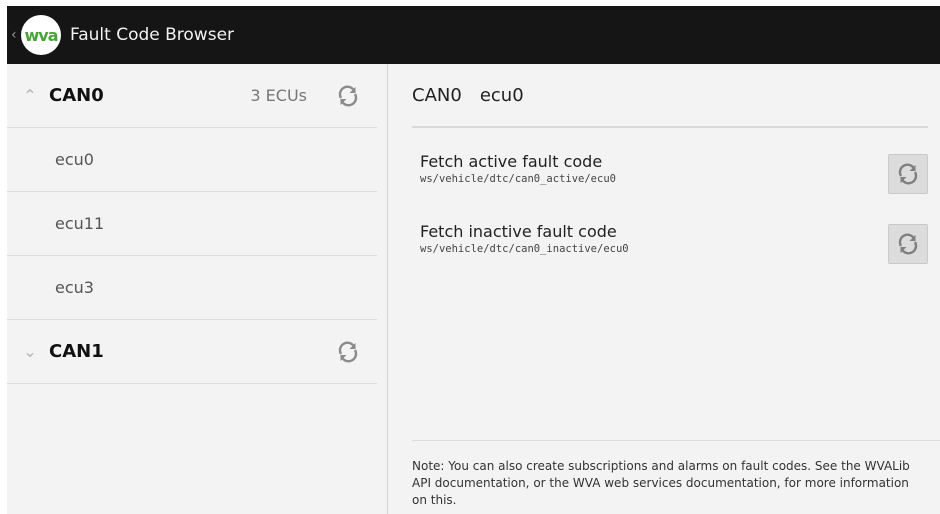 This screenshot has width=940, height=514. What do you see at coordinates (473, 35) in the screenshot?
I see `action-bar: ‹ wva Fault Code Browser` at bounding box center [473, 35].